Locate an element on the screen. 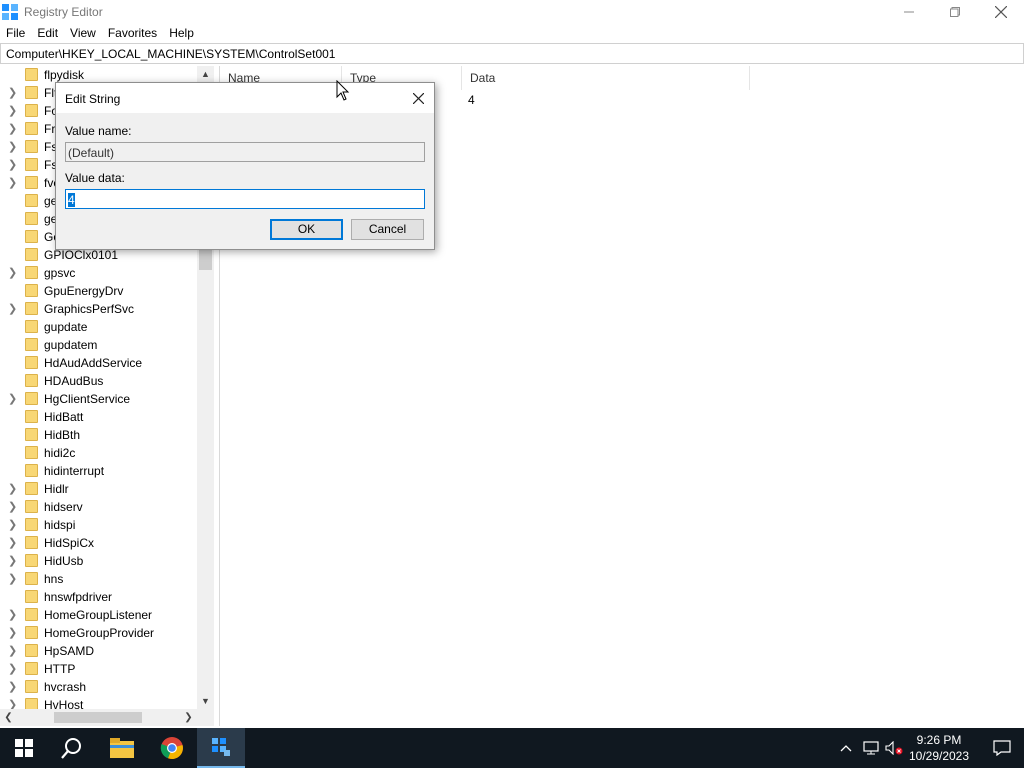  tree-item: ❯ HomeGroupListener is located at coordinates (98, 615).